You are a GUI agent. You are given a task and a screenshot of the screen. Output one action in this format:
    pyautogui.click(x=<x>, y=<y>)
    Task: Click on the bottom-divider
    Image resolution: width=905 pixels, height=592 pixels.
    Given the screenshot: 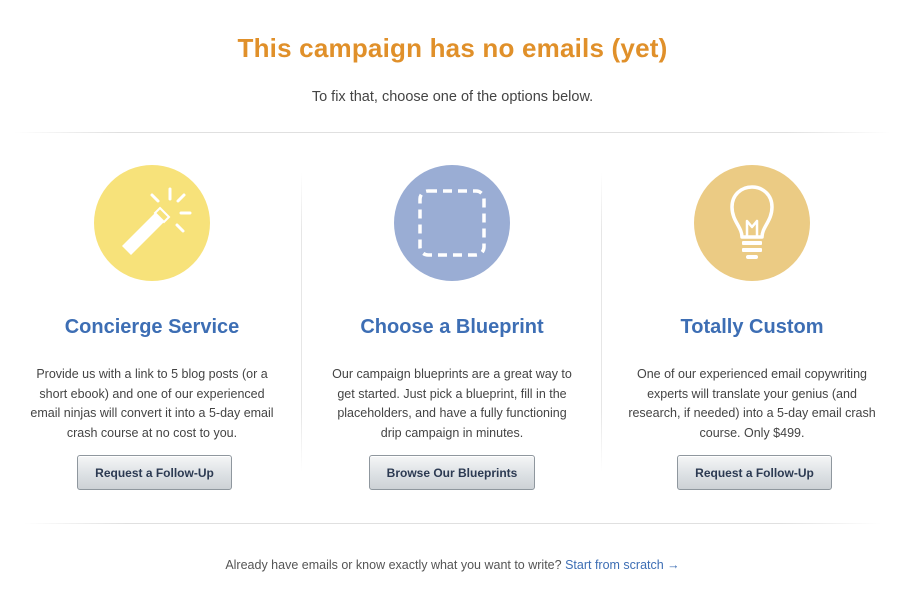 What is the action you would take?
    pyautogui.click(x=452, y=523)
    